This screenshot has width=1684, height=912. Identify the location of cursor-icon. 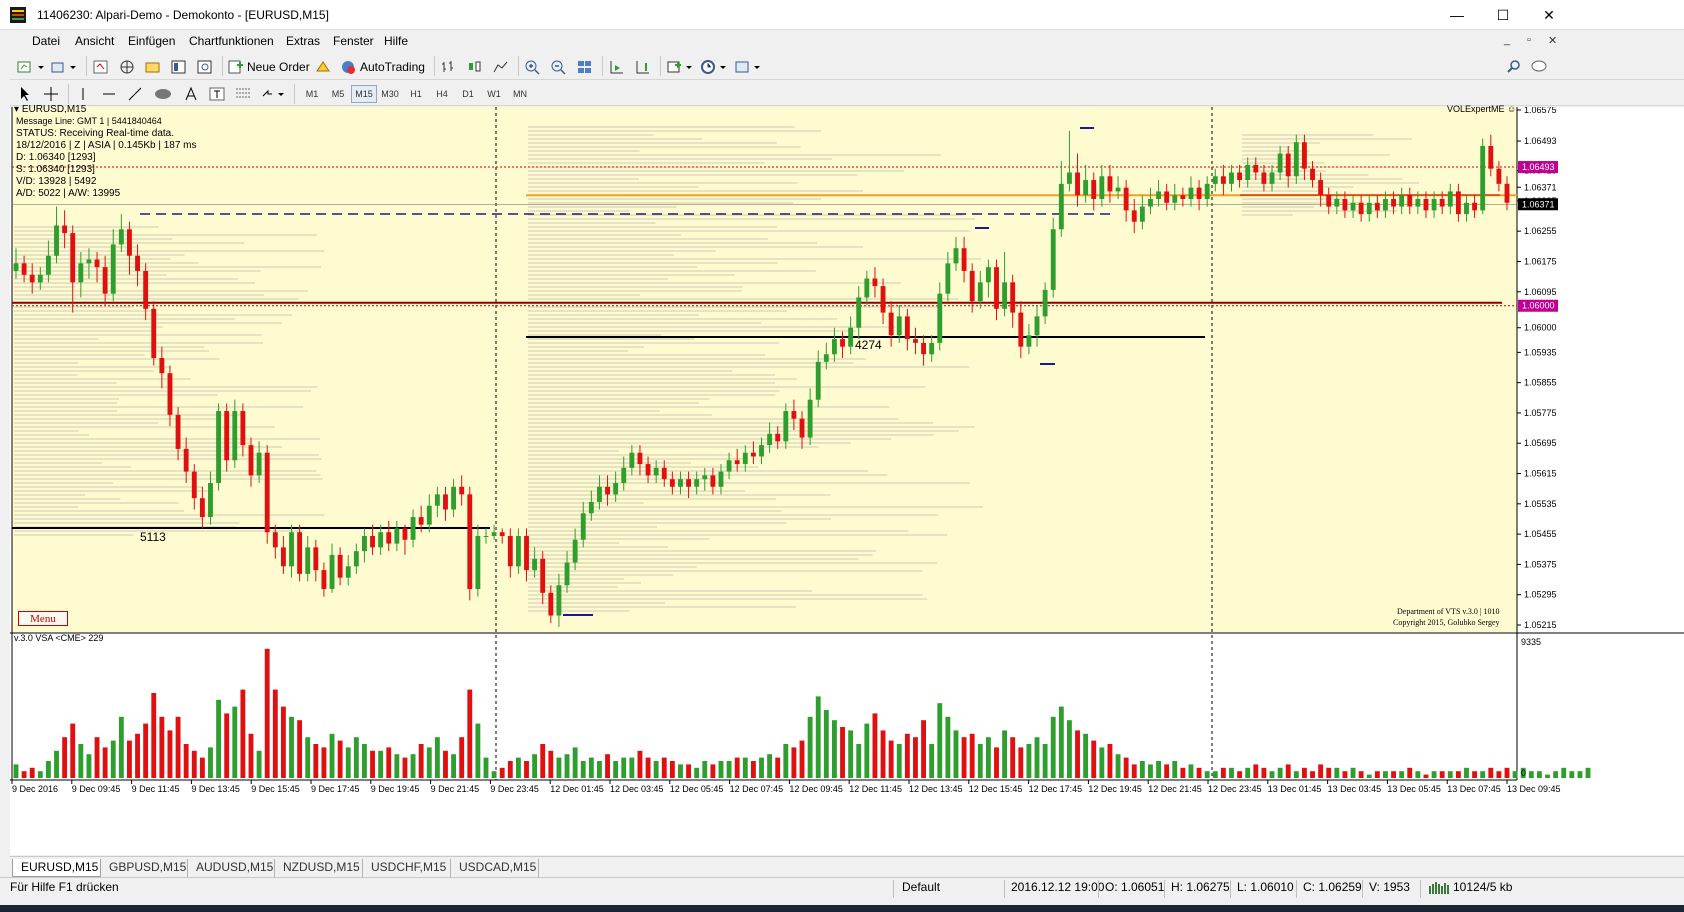
(25, 93).